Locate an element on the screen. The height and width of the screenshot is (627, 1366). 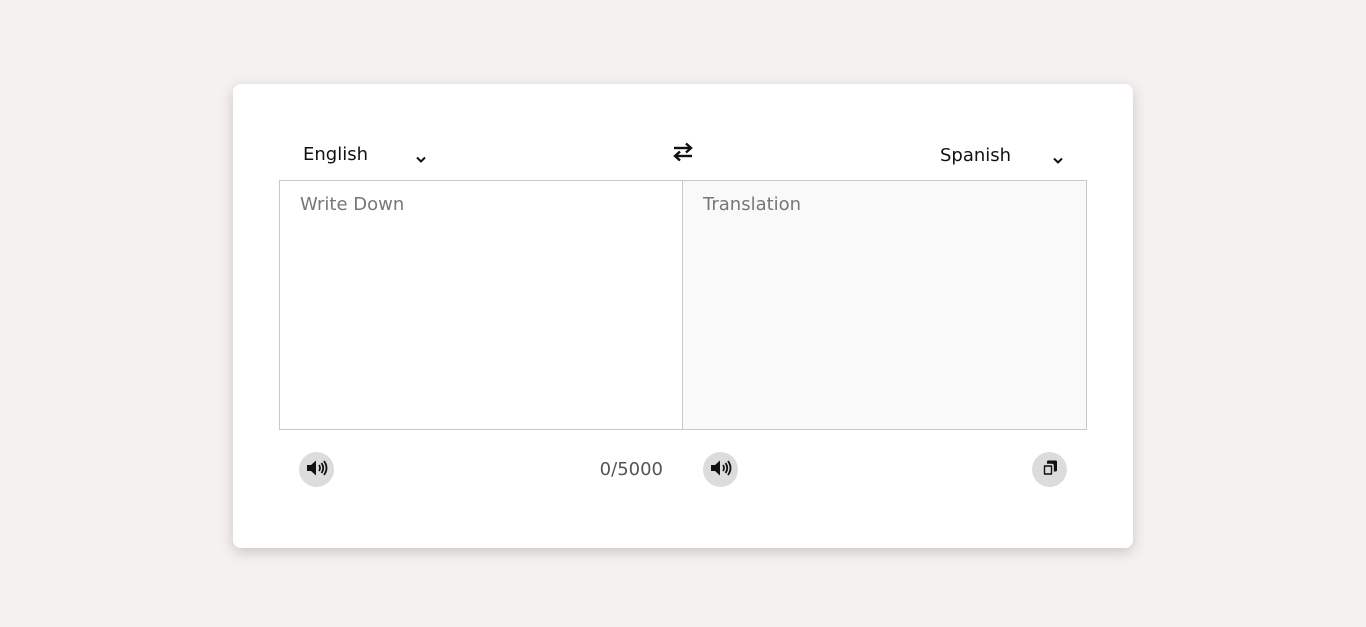
target-language-label: Spanish is located at coordinates (976, 155).